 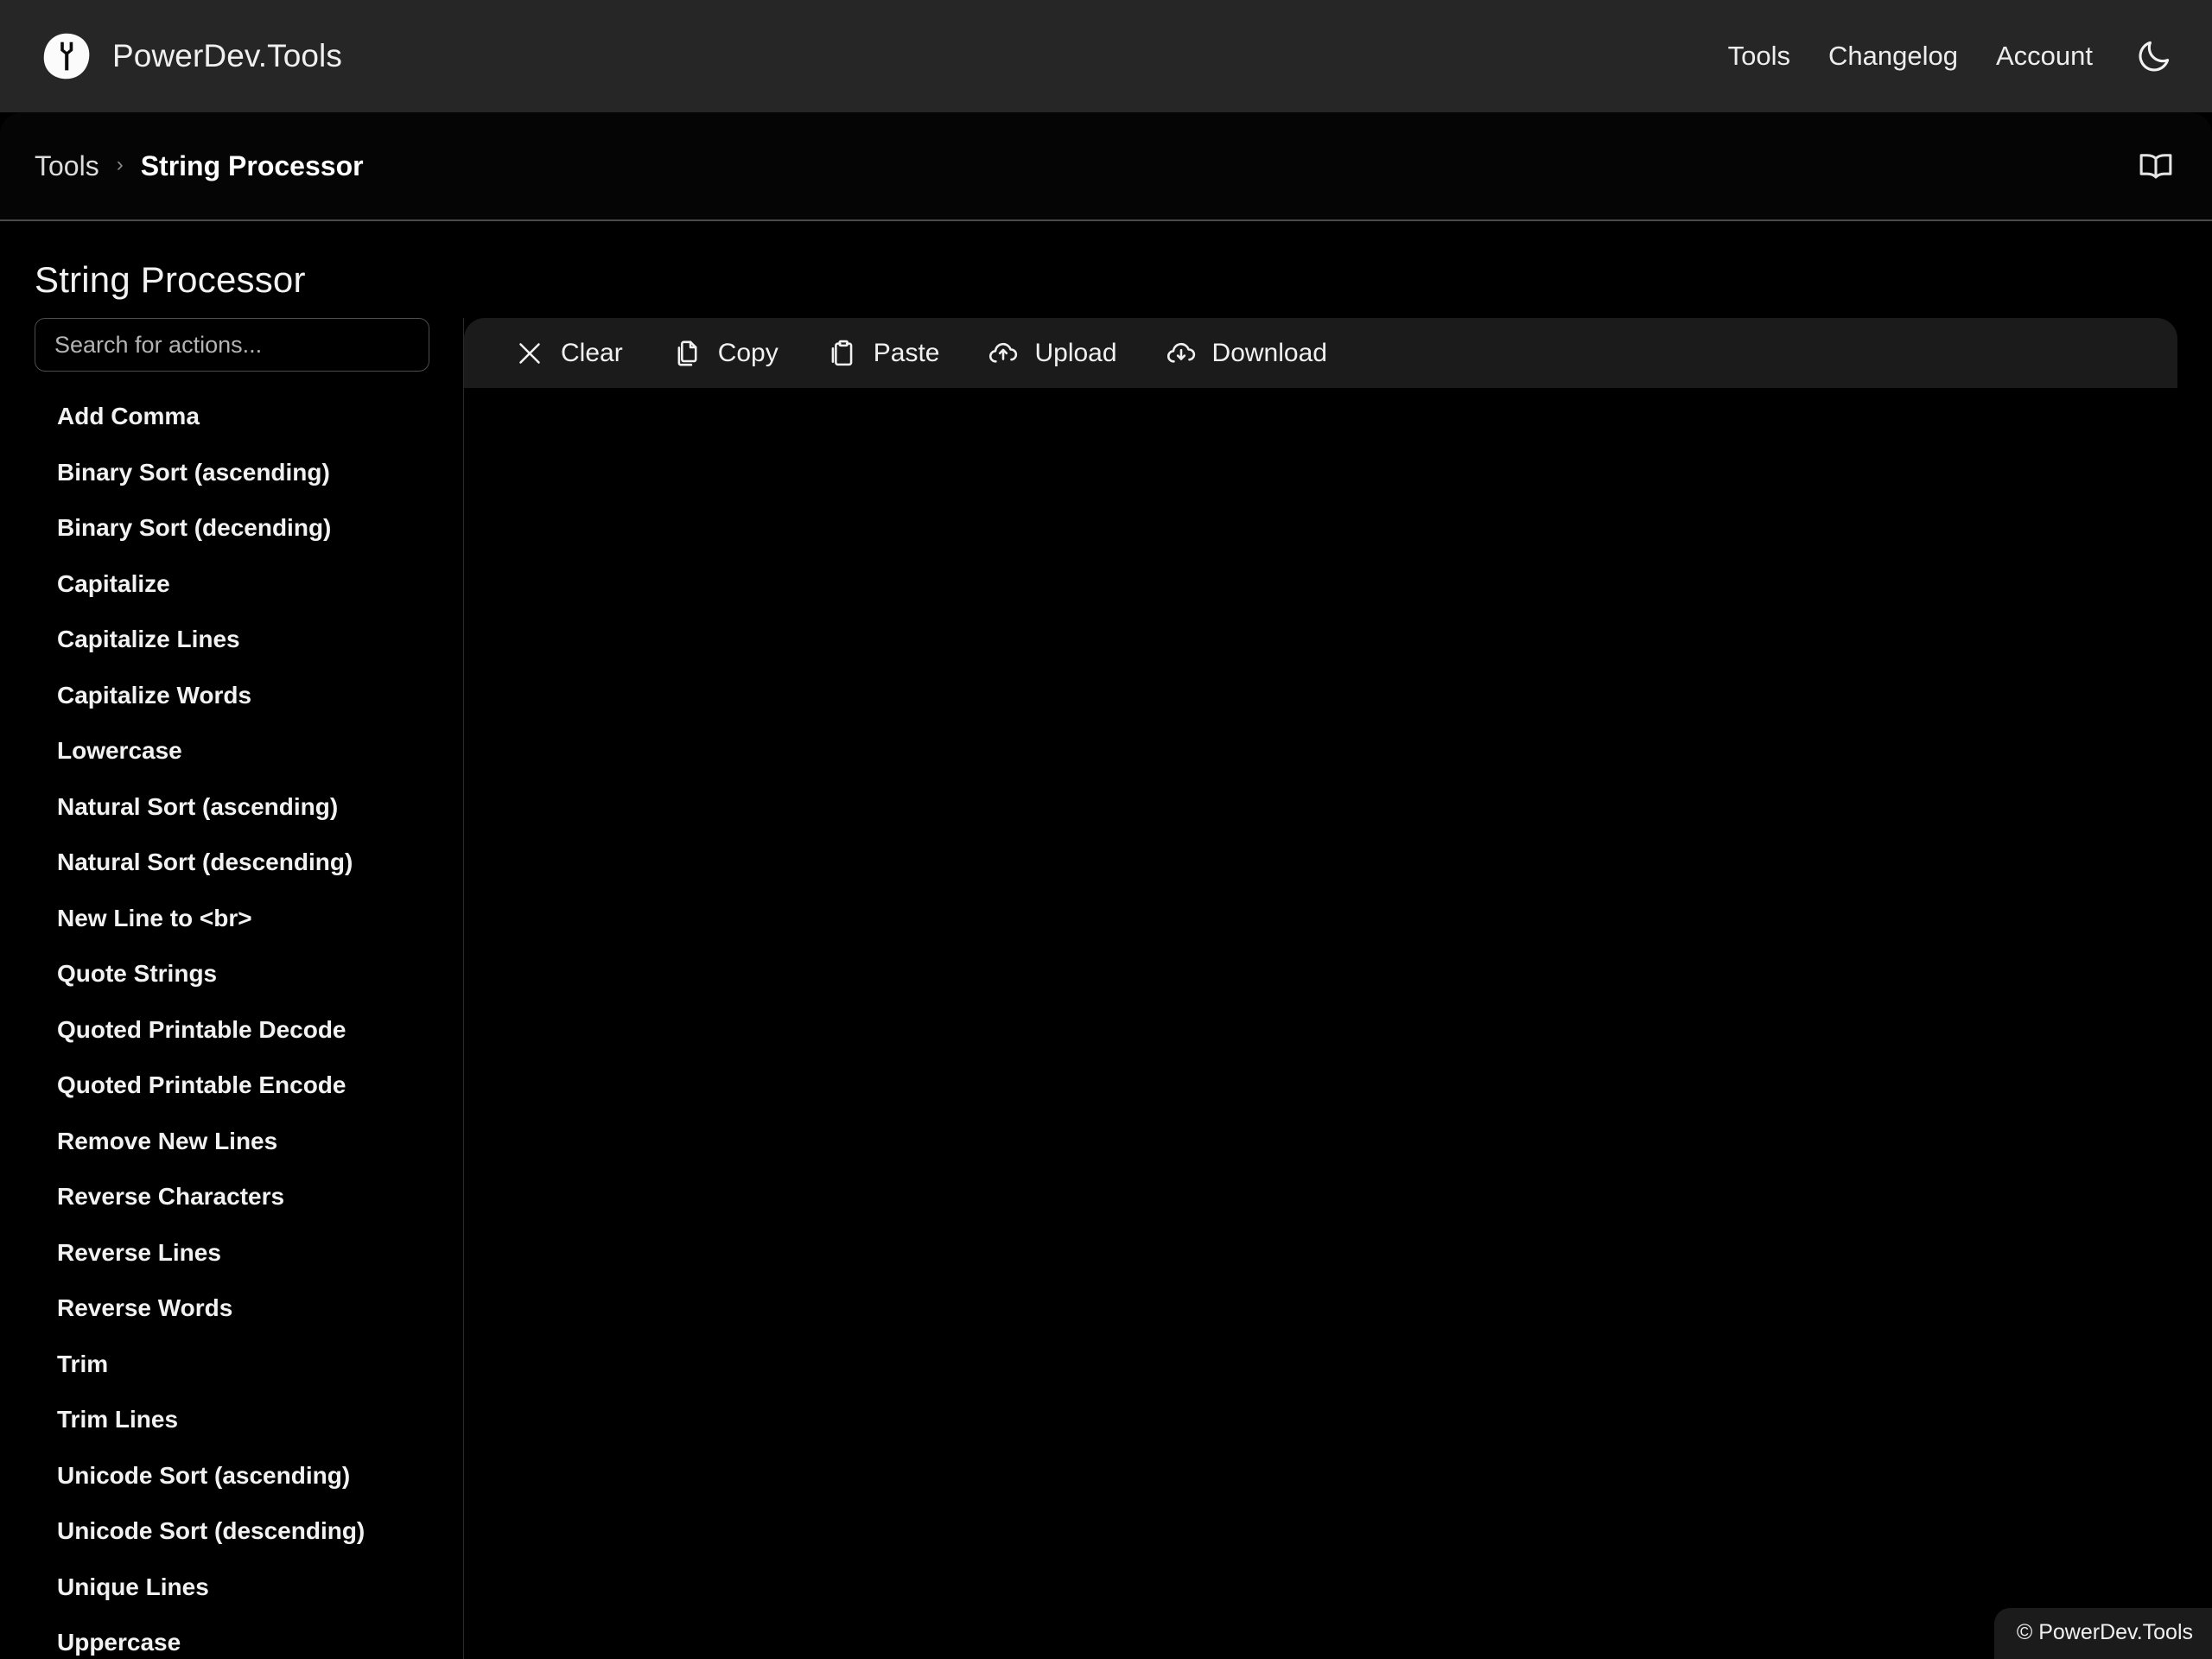 I want to click on list-item: Unicode Sort (ascending), so click(x=232, y=1476).